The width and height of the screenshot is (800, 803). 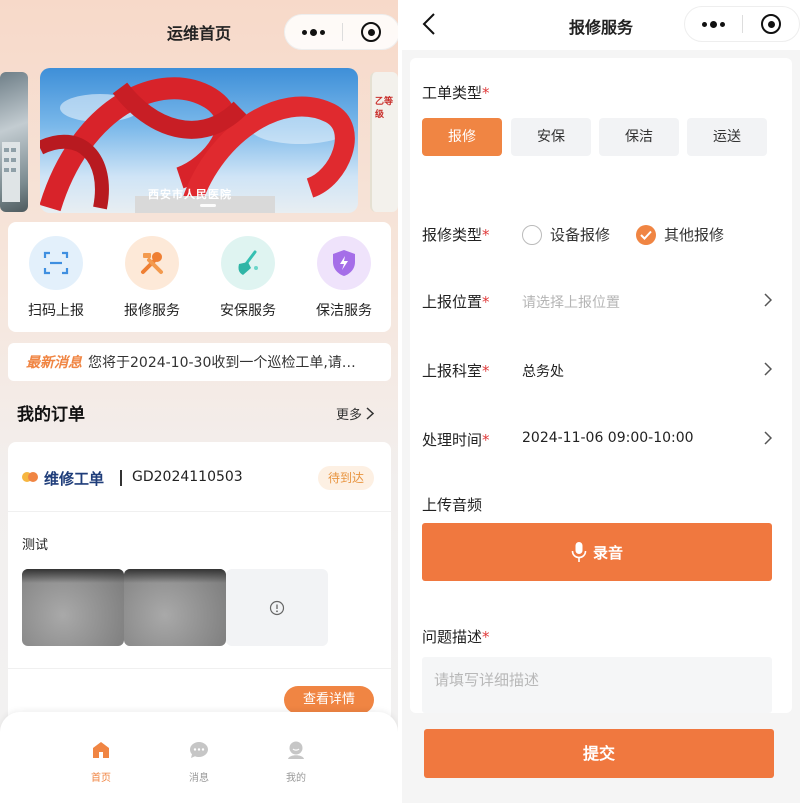 What do you see at coordinates (456, 637) in the screenshot?
I see `description-label: 问题描述*` at bounding box center [456, 637].